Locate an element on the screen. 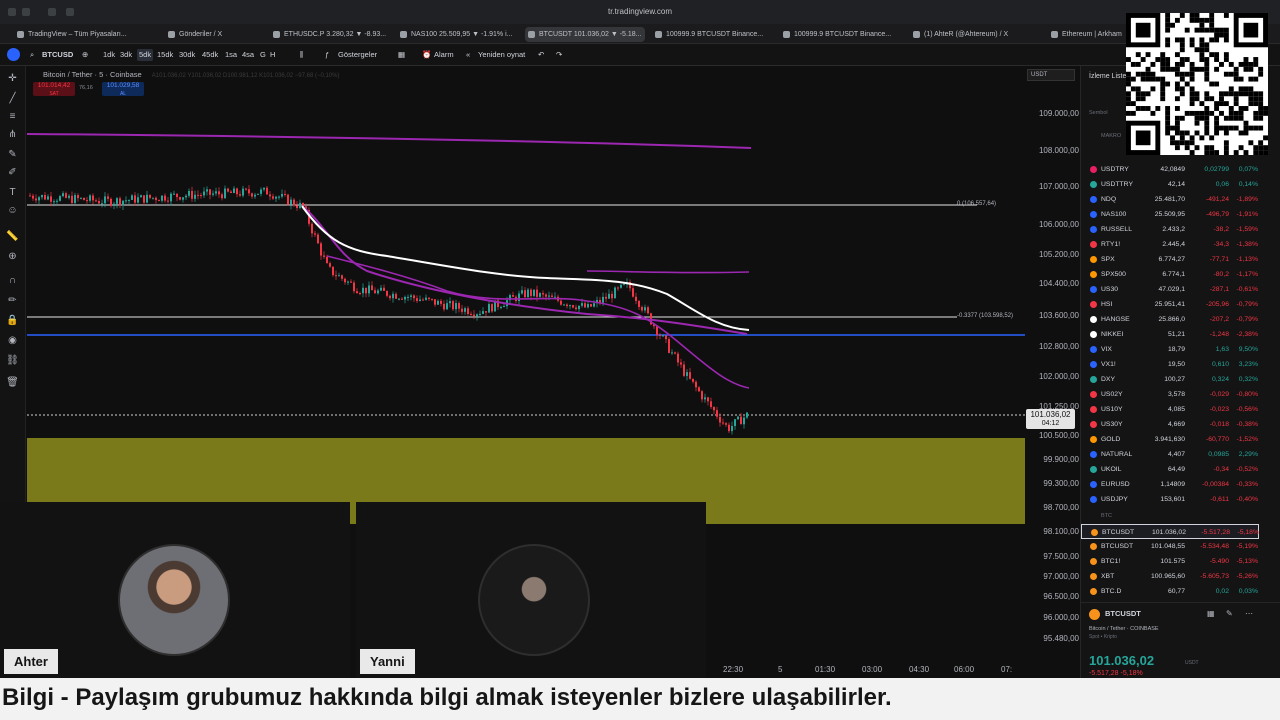  zoom-icon: ⊕ is located at coordinates (12, 257).